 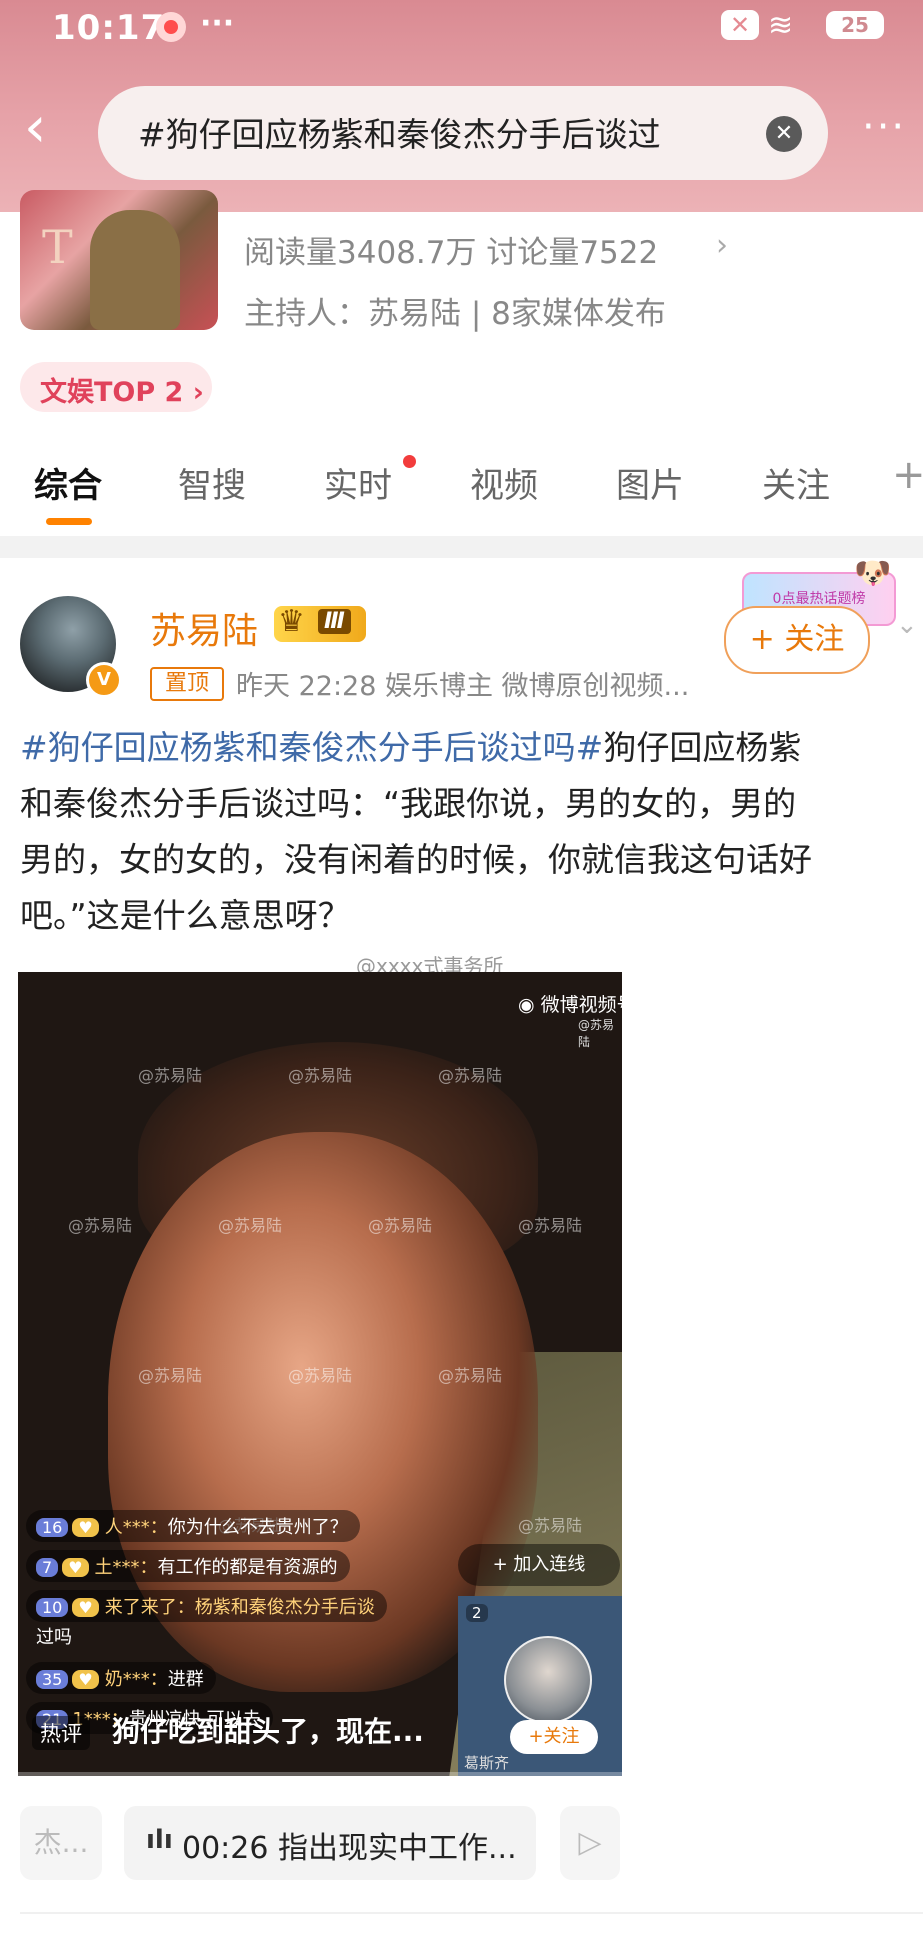 I want to click on pip-name: 葛斯齐, so click(x=487, y=1763).